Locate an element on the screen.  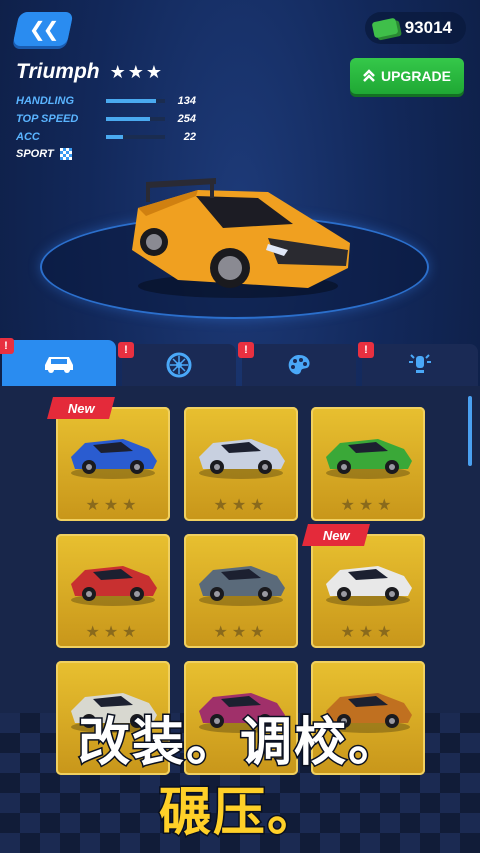
stat-label: ACC is located at coordinates (28, 137).